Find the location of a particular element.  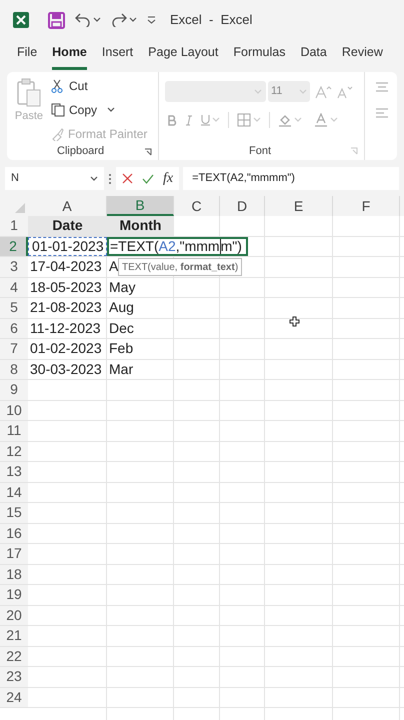

column-header: C is located at coordinates (197, 206).